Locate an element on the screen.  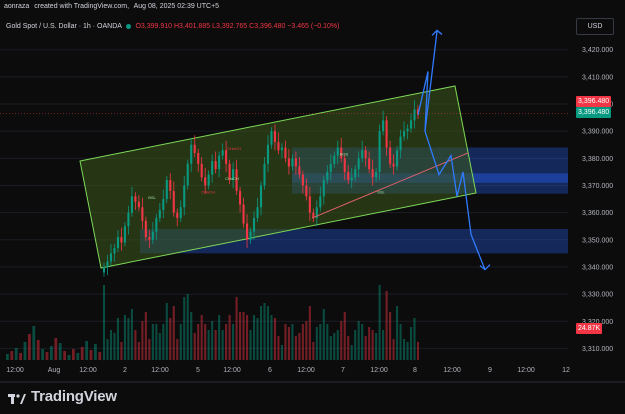
annotation-label: BOS is located at coordinates (344, 154).